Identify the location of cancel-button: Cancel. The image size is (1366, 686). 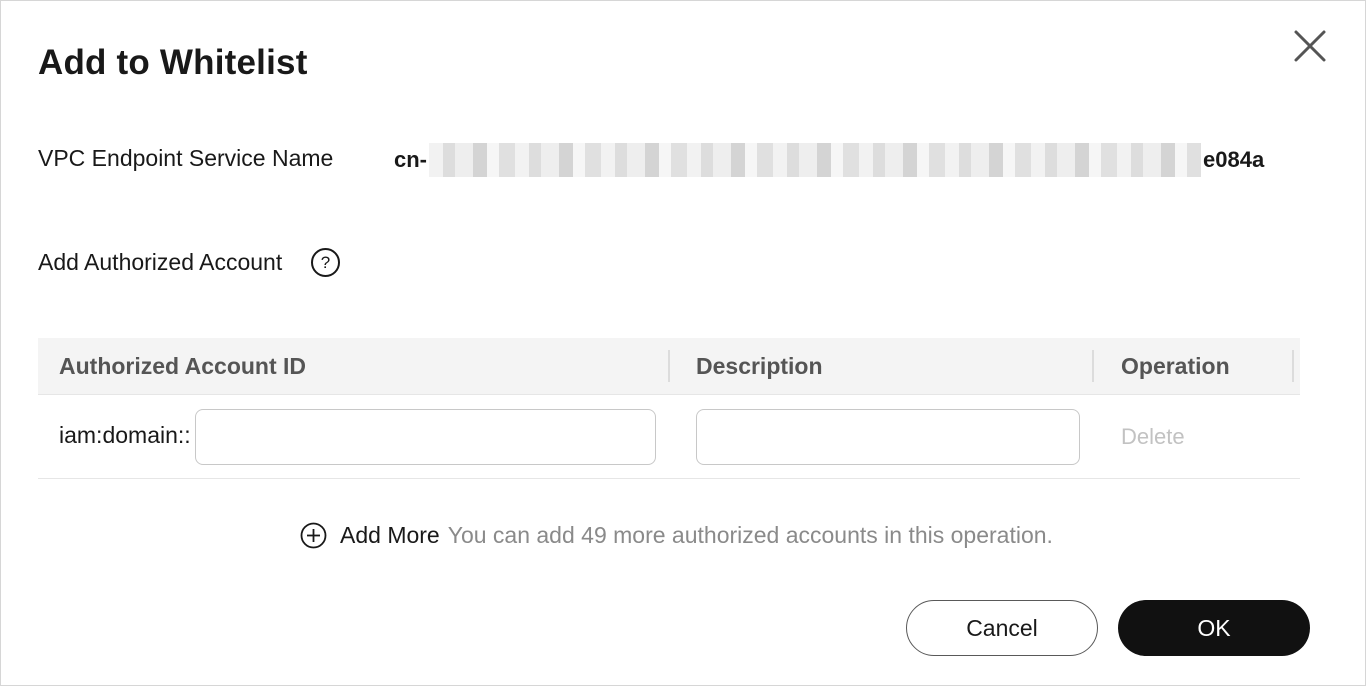
(1002, 628).